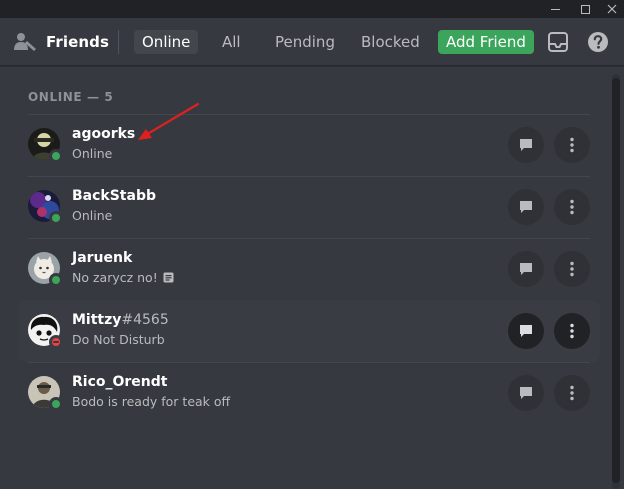 This screenshot has height=489, width=624. What do you see at coordinates (168, 277) in the screenshot?
I see `note-icon` at bounding box center [168, 277].